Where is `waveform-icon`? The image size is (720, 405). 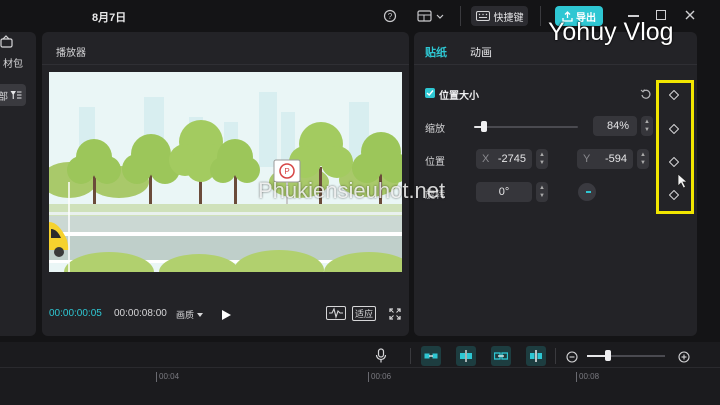 waveform-icon is located at coordinates (336, 313).